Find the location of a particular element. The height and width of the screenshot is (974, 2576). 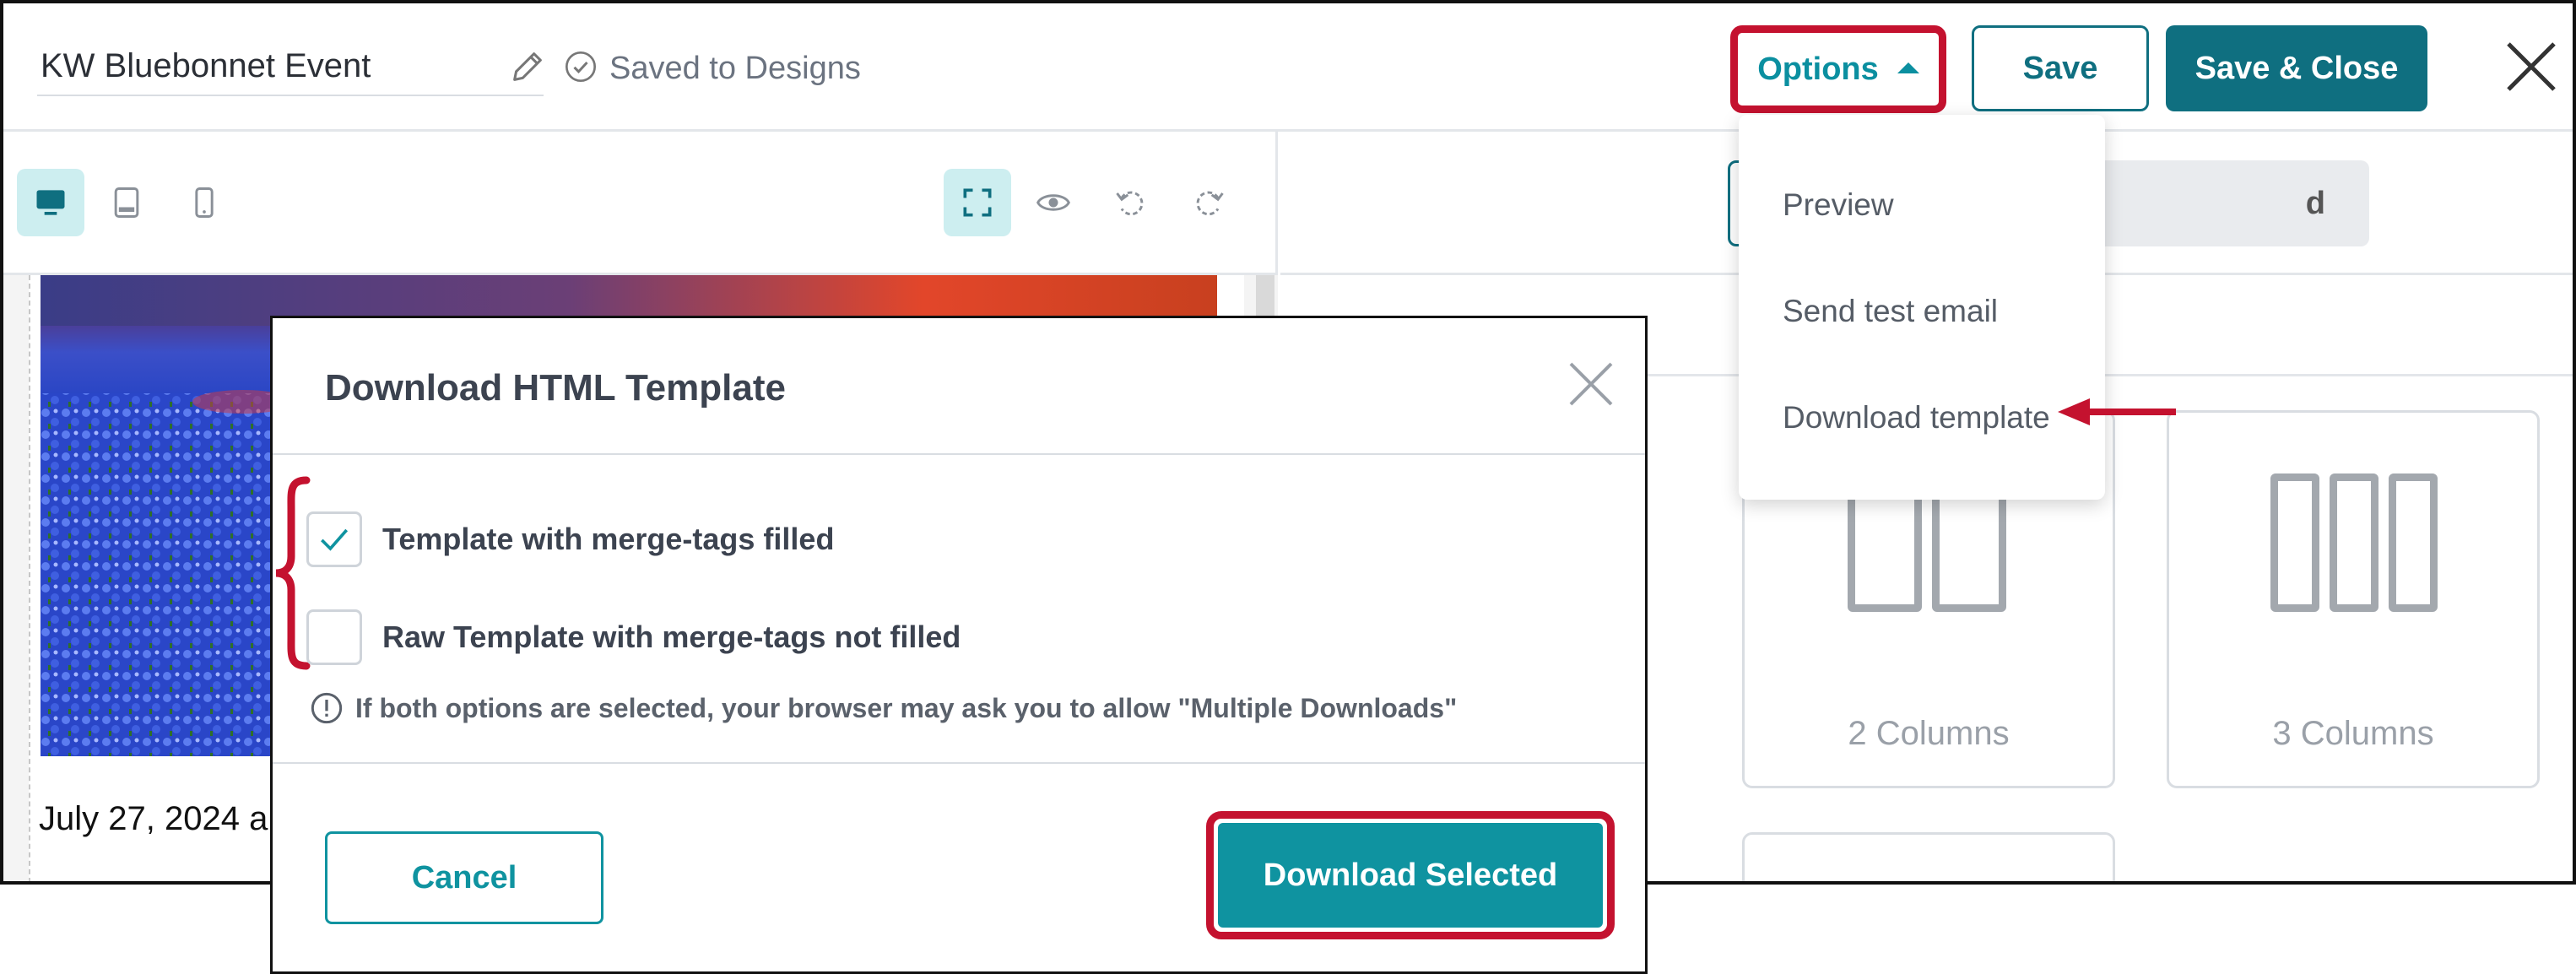

dialog-header: Download HTML Template is located at coordinates (959, 386).